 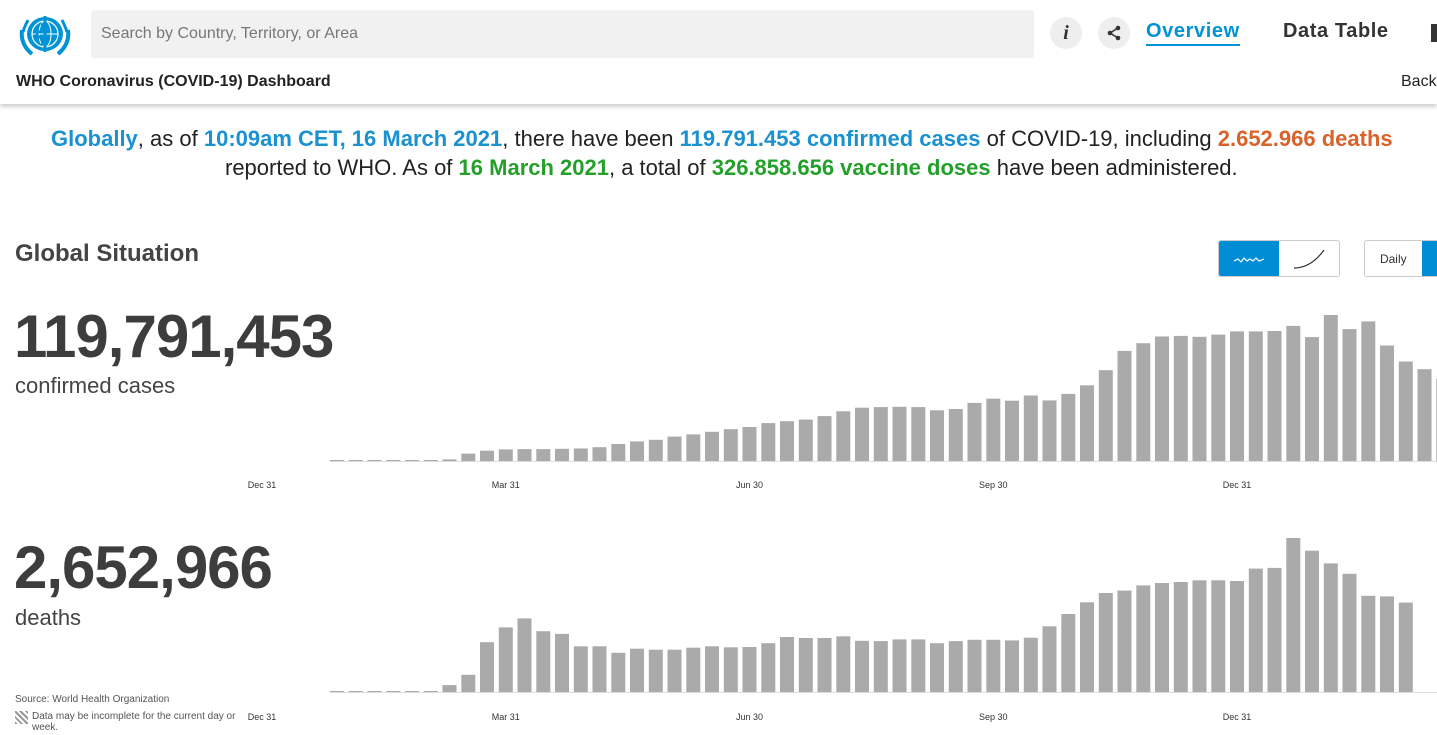 I want to click on weekly-button, so click(x=1429, y=258).